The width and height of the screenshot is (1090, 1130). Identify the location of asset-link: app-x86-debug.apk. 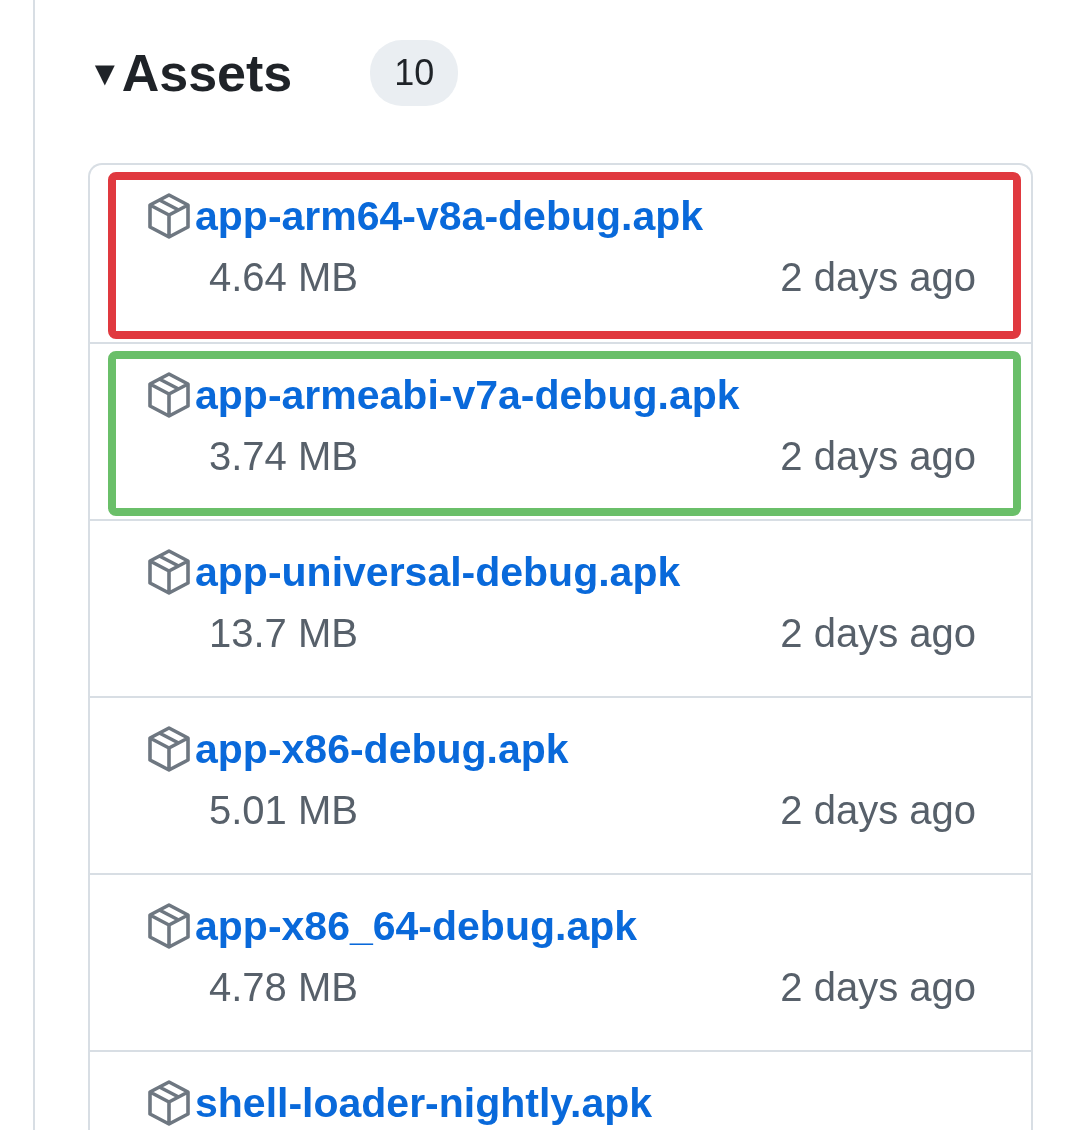
(382, 749).